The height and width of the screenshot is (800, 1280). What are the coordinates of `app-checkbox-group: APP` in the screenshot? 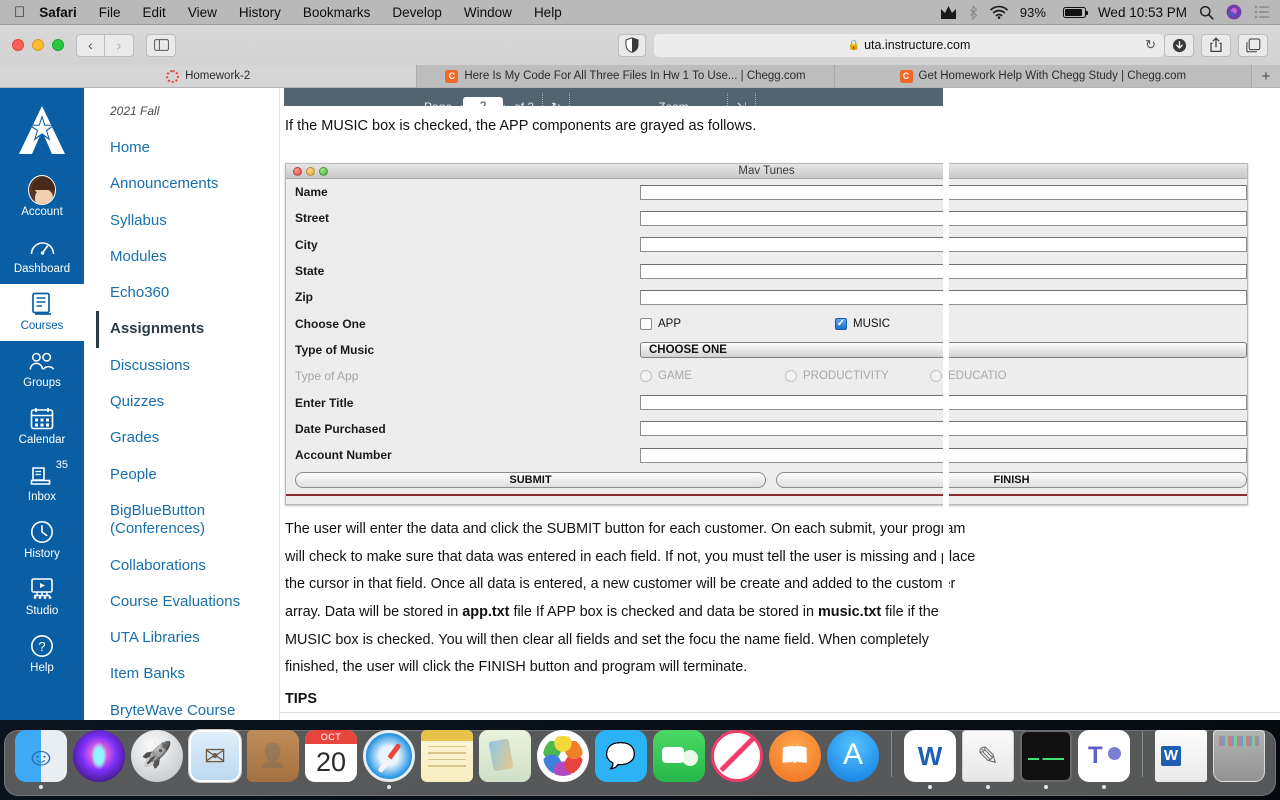 It's located at (737, 323).